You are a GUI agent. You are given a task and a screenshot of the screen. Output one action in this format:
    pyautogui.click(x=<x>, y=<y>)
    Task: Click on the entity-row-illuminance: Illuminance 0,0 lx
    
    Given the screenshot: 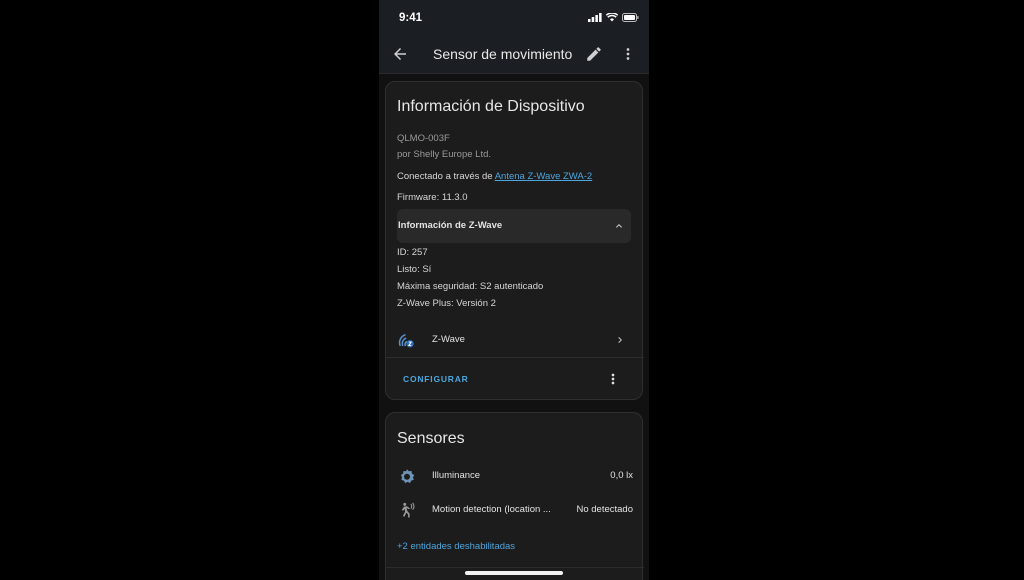 What is the action you would take?
    pyautogui.click(x=515, y=476)
    